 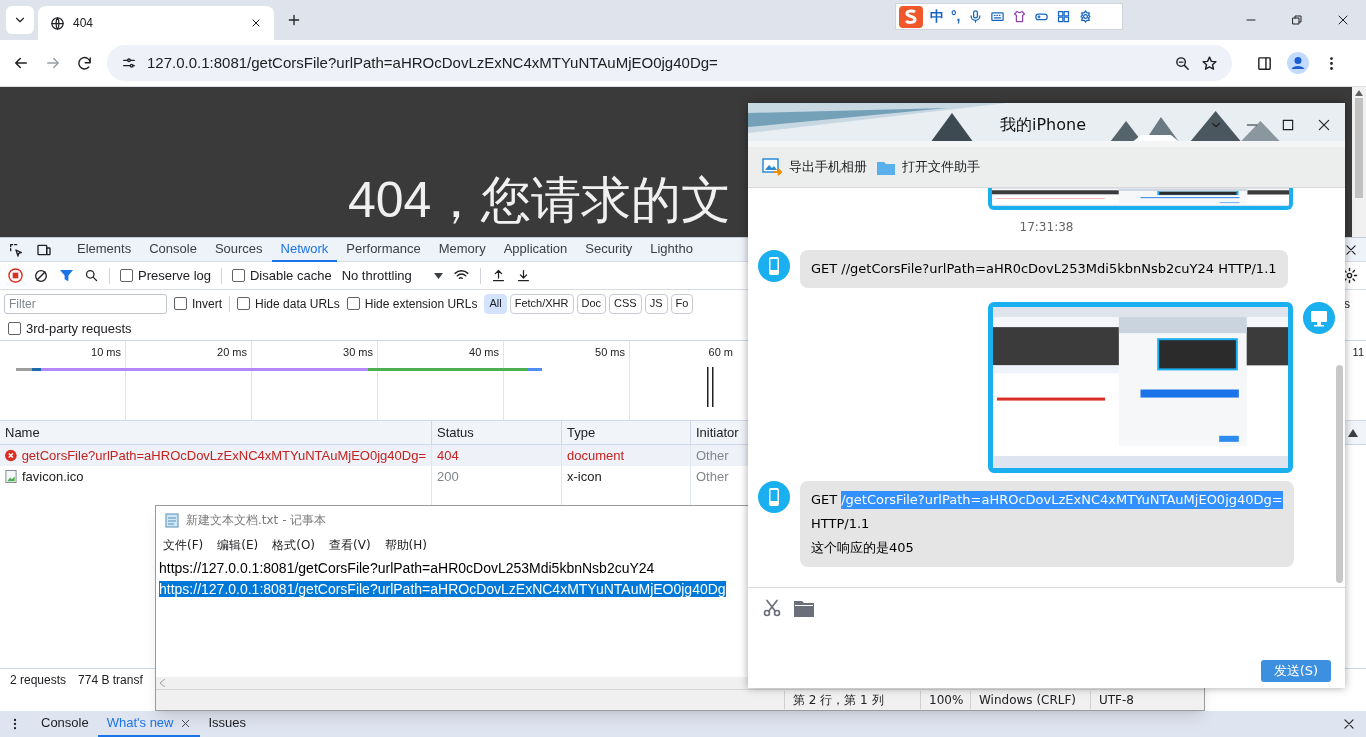 What do you see at coordinates (609, 249) in the screenshot?
I see `devtools-tab: Security` at bounding box center [609, 249].